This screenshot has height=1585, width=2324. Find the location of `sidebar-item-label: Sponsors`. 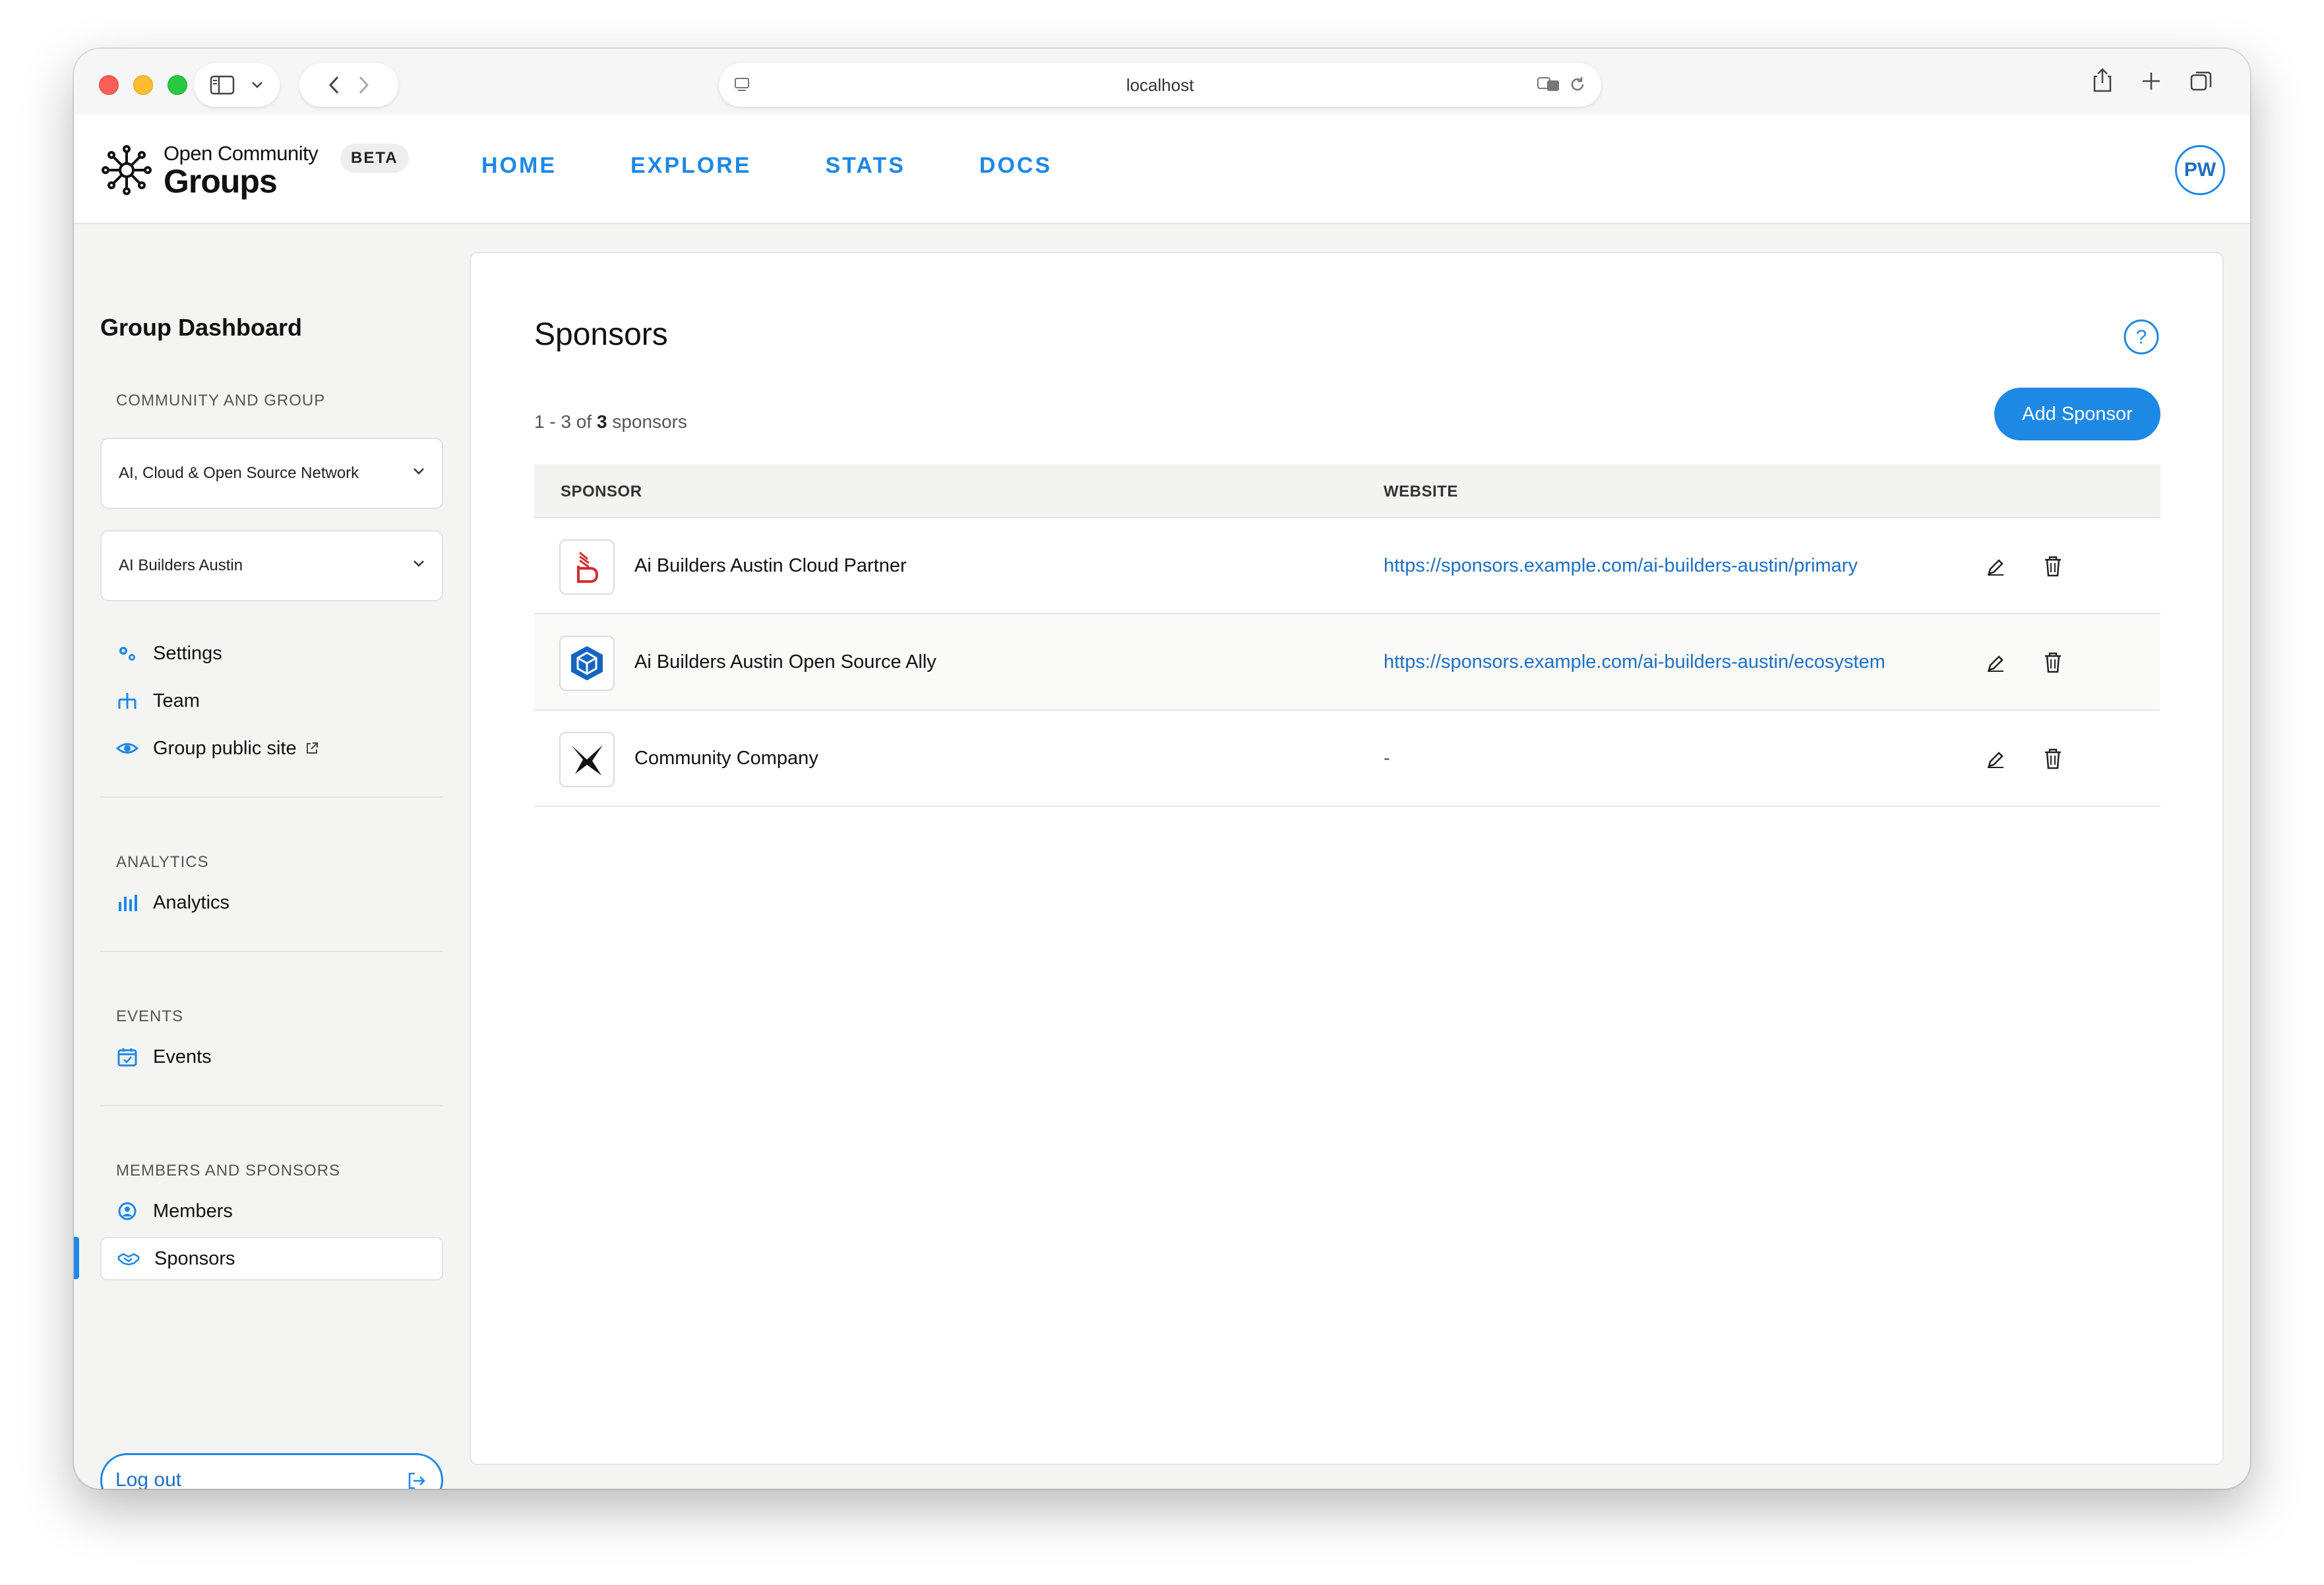

sidebar-item-label: Sponsors is located at coordinates (194, 1258).